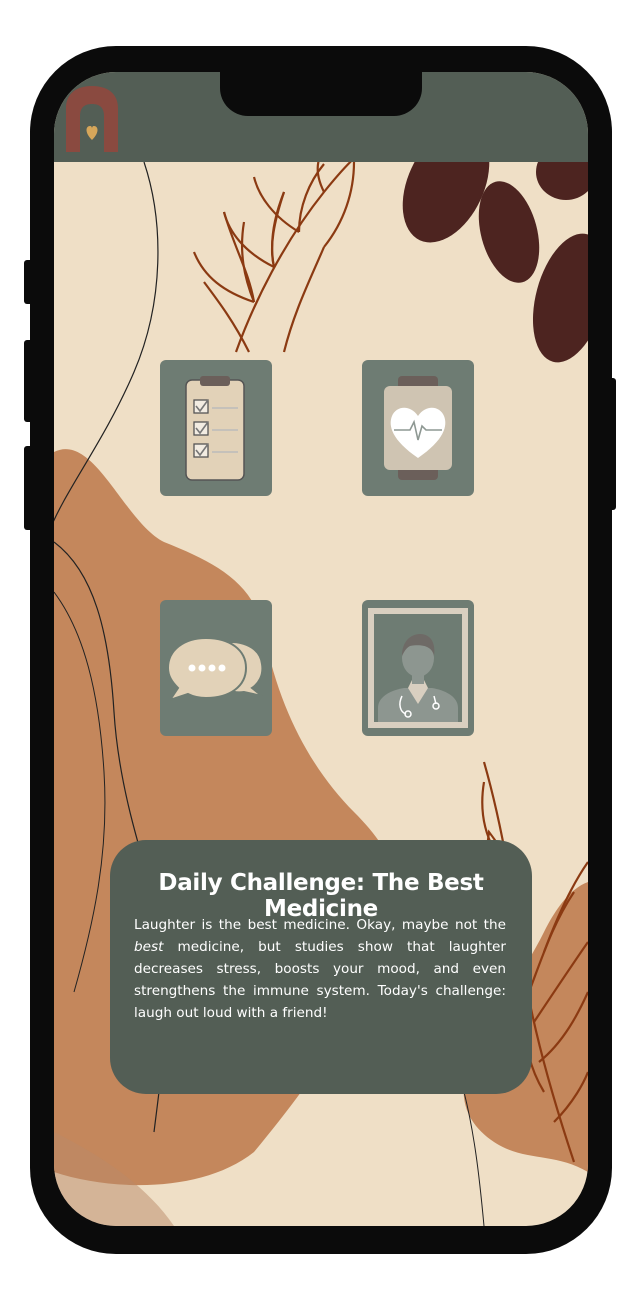  Describe the element at coordinates (321, 94) in the screenshot. I see `phone-notch` at that location.